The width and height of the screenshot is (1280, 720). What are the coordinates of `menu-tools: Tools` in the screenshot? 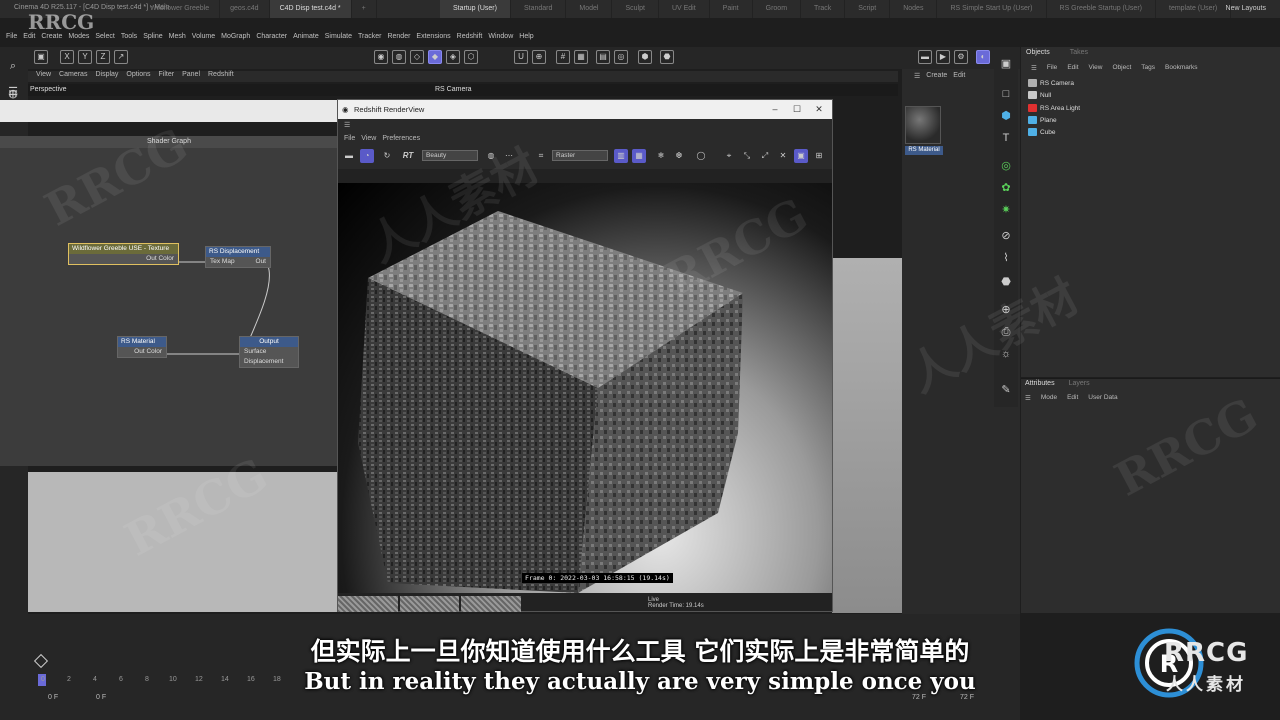 It's located at (129, 39).